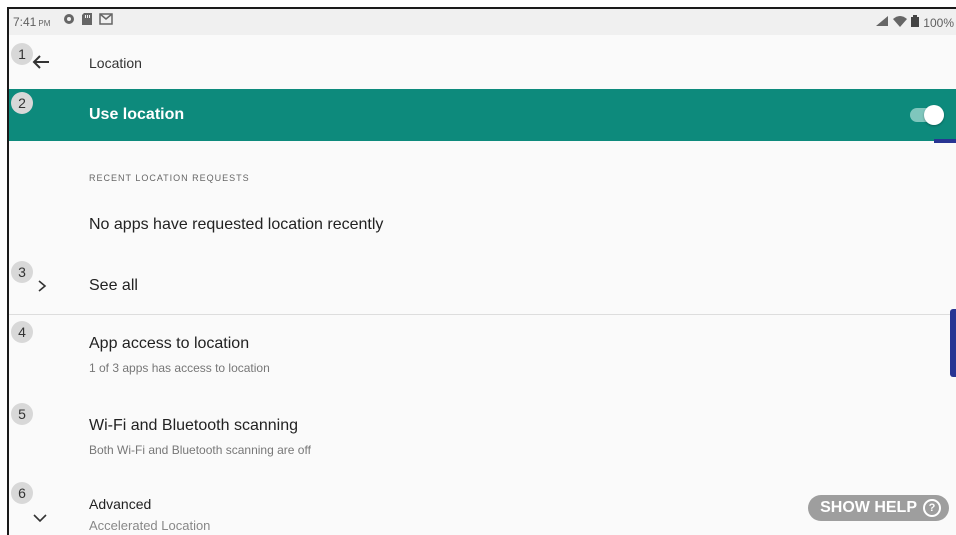 The image size is (956, 535). What do you see at coordinates (113, 285) in the screenshot?
I see `see-all-label: See all` at bounding box center [113, 285].